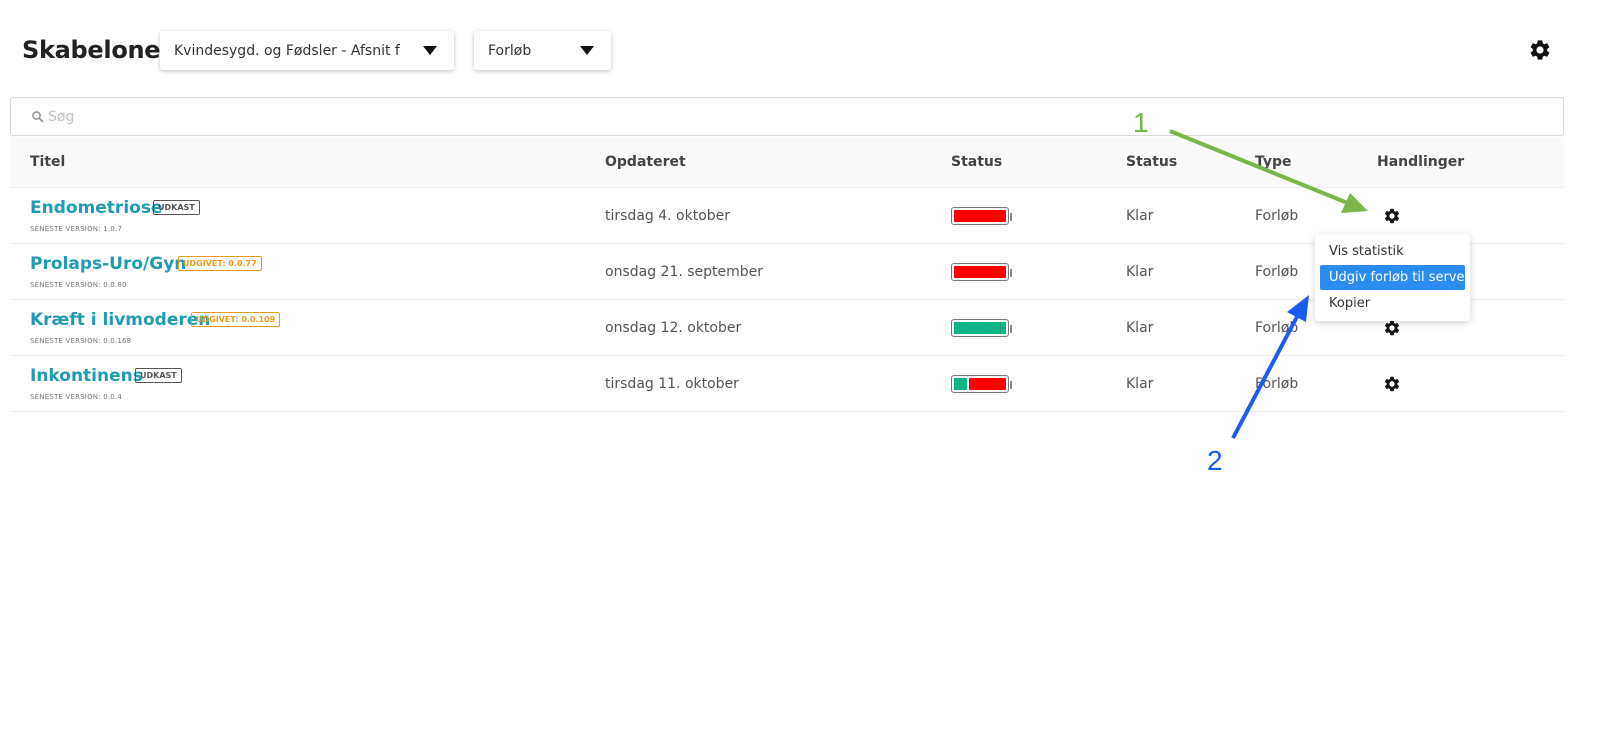 The image size is (1600, 753). What do you see at coordinates (76, 229) in the screenshot?
I see `latest-version-label: SENESTE VERSION: 1.0.7` at bounding box center [76, 229].